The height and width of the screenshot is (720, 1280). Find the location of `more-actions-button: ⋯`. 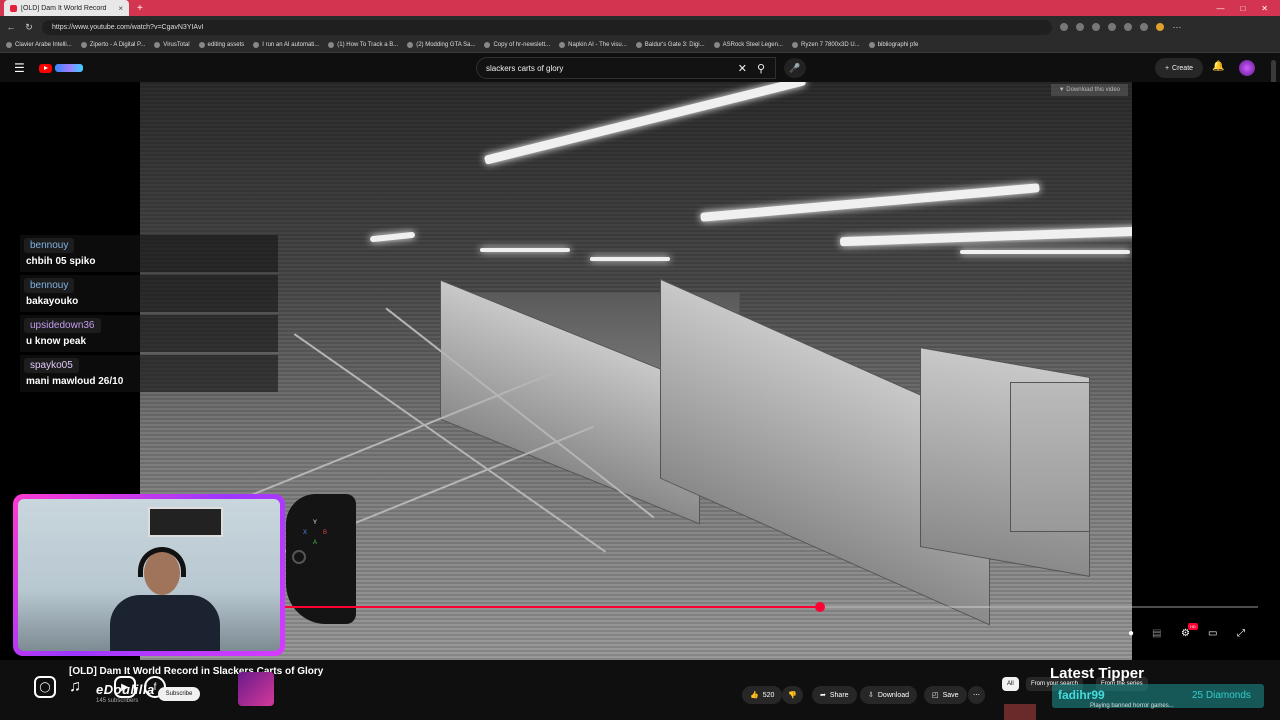

more-actions-button: ⋯ is located at coordinates (976, 695).